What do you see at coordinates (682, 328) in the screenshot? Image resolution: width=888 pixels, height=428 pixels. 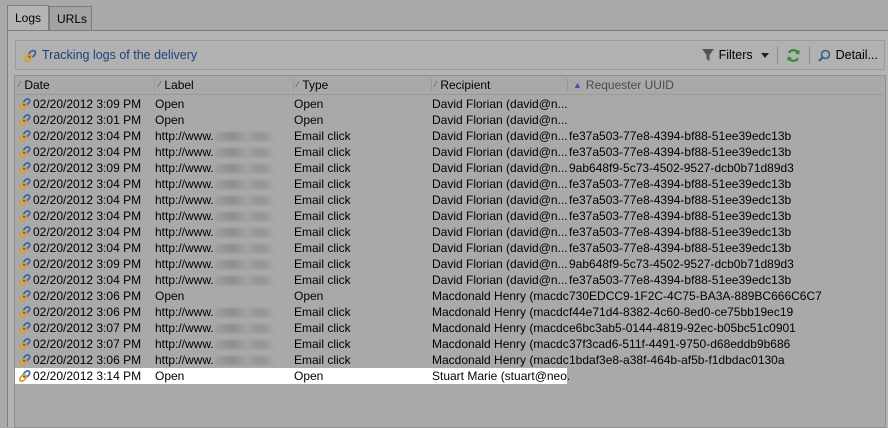 I see `cell-requester-uuid: e6bc3ab5-0144-4819-92ec-b05bc51c0901` at bounding box center [682, 328].